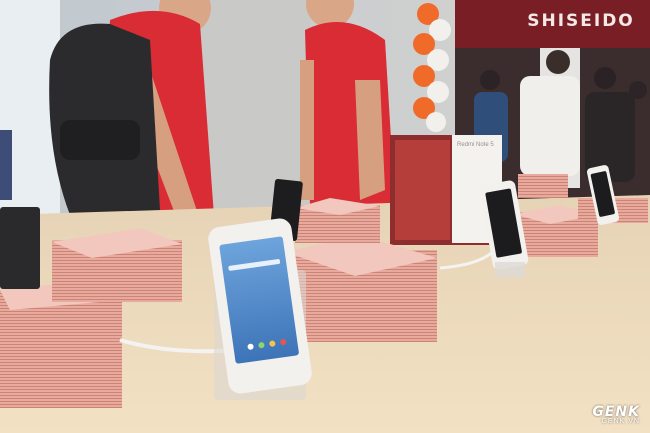  Describe the element at coordinates (117, 265) in the screenshot. I see `card-stack-mid-left` at that location.